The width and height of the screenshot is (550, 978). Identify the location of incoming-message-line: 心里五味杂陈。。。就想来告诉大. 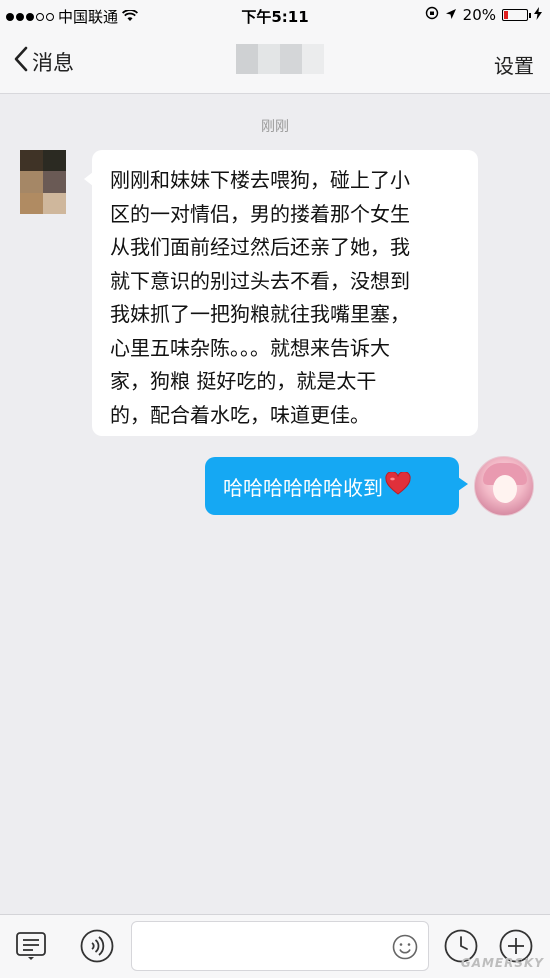
(250, 347).